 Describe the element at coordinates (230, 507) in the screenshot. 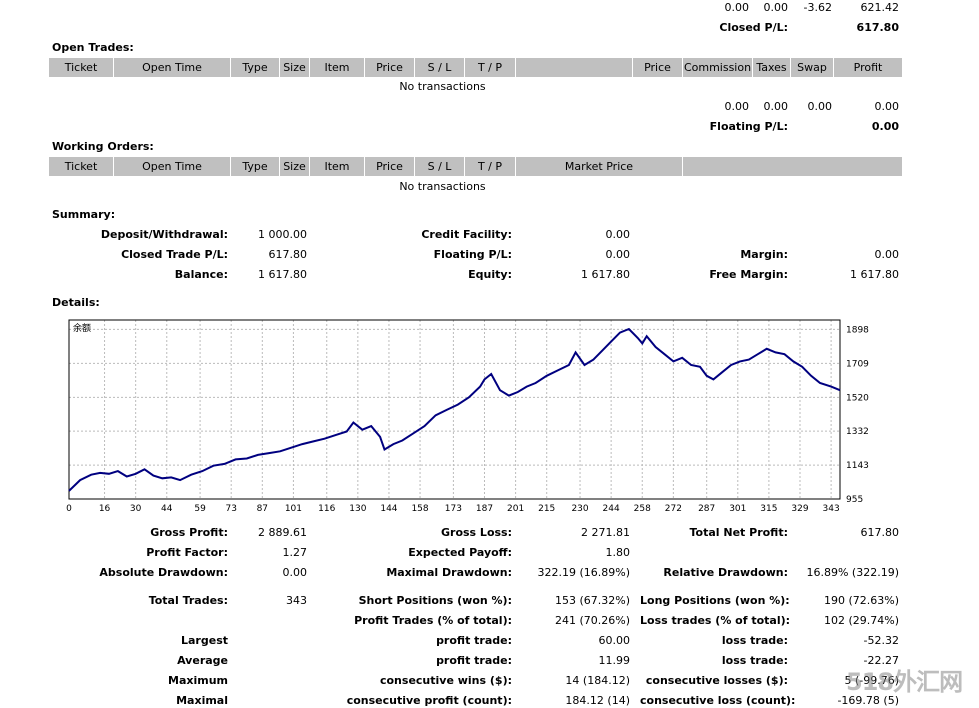

I see `x-tick-label: 73` at that location.